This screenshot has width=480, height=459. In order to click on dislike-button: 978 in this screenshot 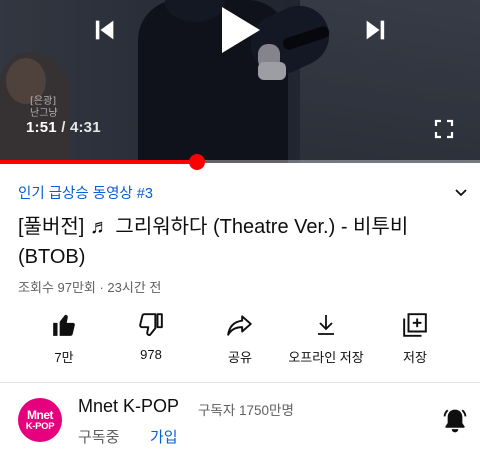, I will do `click(151, 336)`.